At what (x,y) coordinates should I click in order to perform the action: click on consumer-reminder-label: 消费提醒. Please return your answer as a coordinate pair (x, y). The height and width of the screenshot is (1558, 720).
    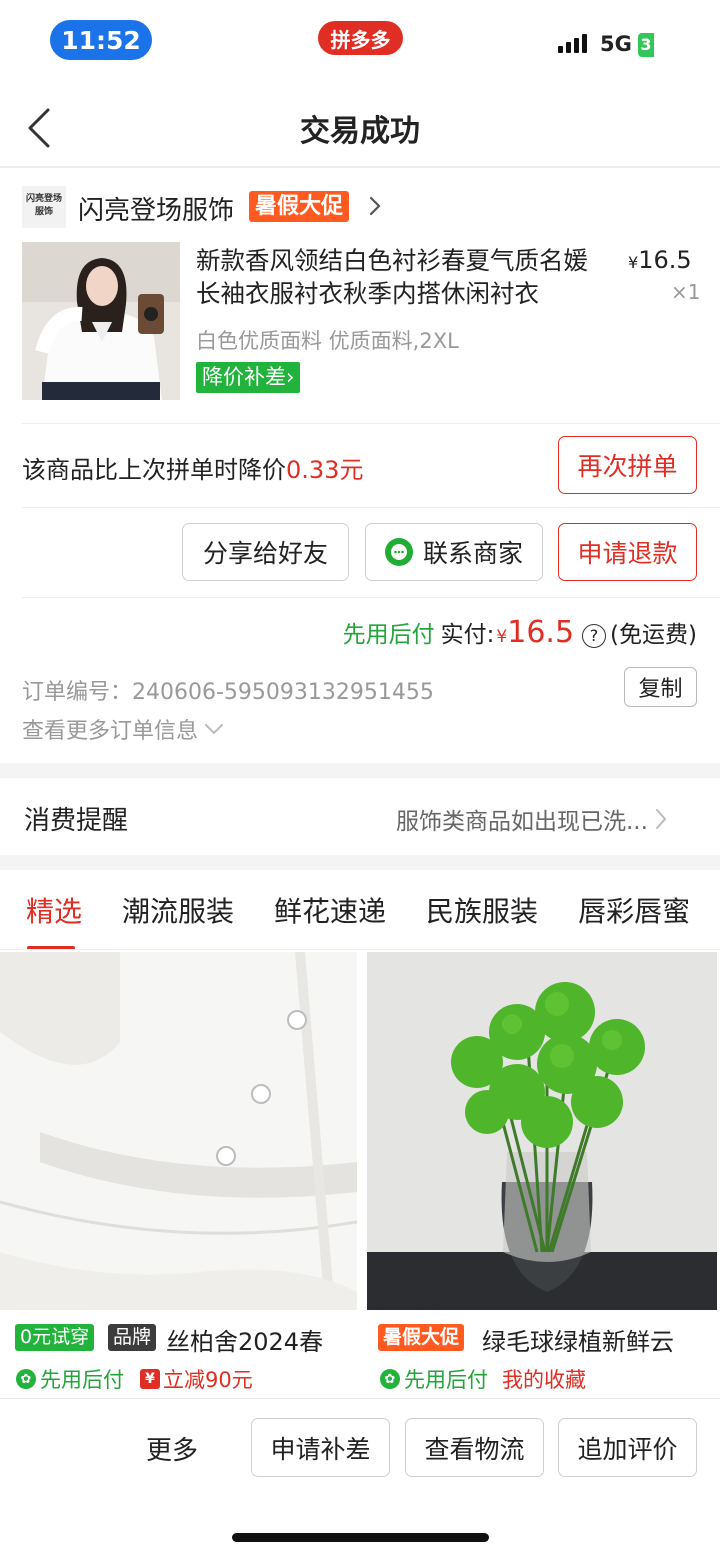
    Looking at the image, I should click on (76, 821).